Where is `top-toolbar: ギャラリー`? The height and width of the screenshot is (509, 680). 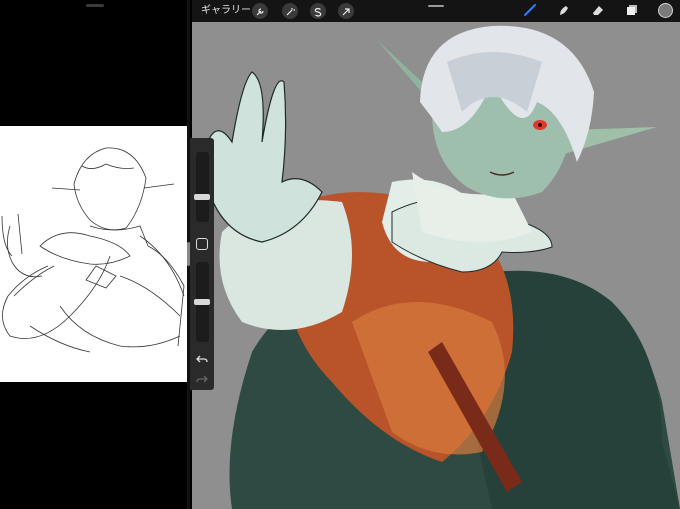
top-toolbar: ギャラリー is located at coordinates (436, 11).